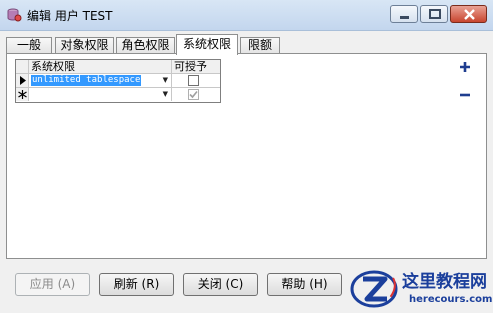 The height and width of the screenshot is (313, 493). What do you see at coordinates (52, 284) in the screenshot?
I see `apply-button: 应用 (A)` at bounding box center [52, 284].